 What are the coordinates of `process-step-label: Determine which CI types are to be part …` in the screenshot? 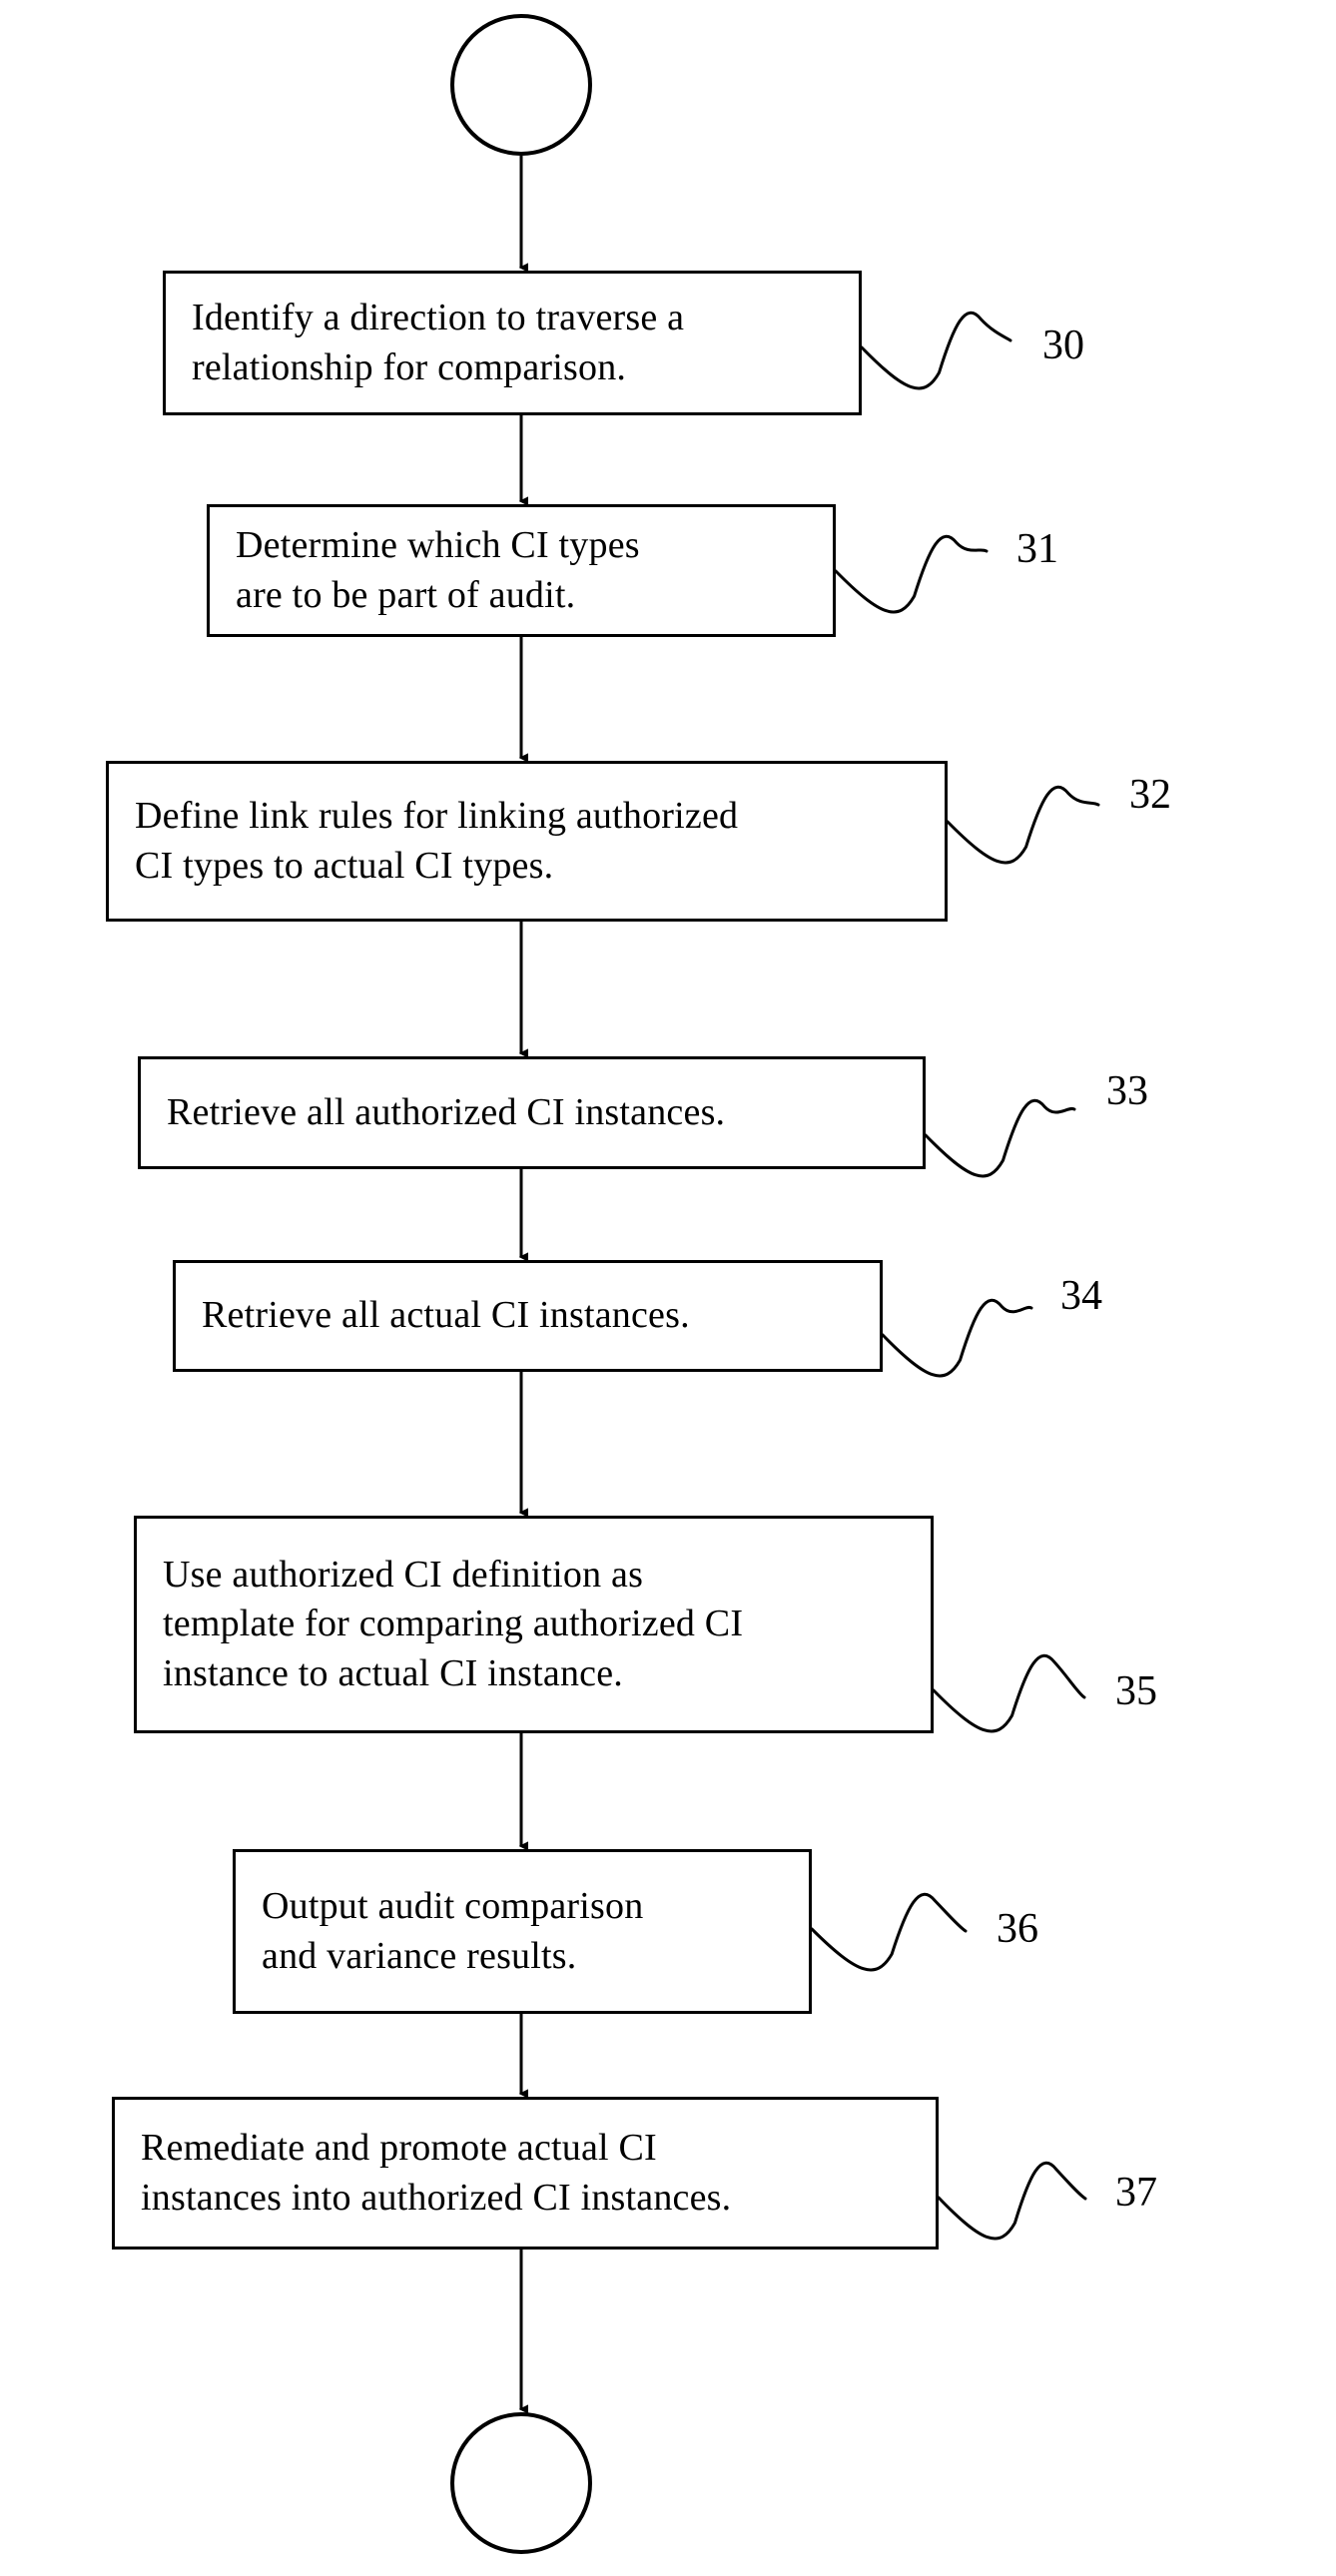 It's located at (438, 570).